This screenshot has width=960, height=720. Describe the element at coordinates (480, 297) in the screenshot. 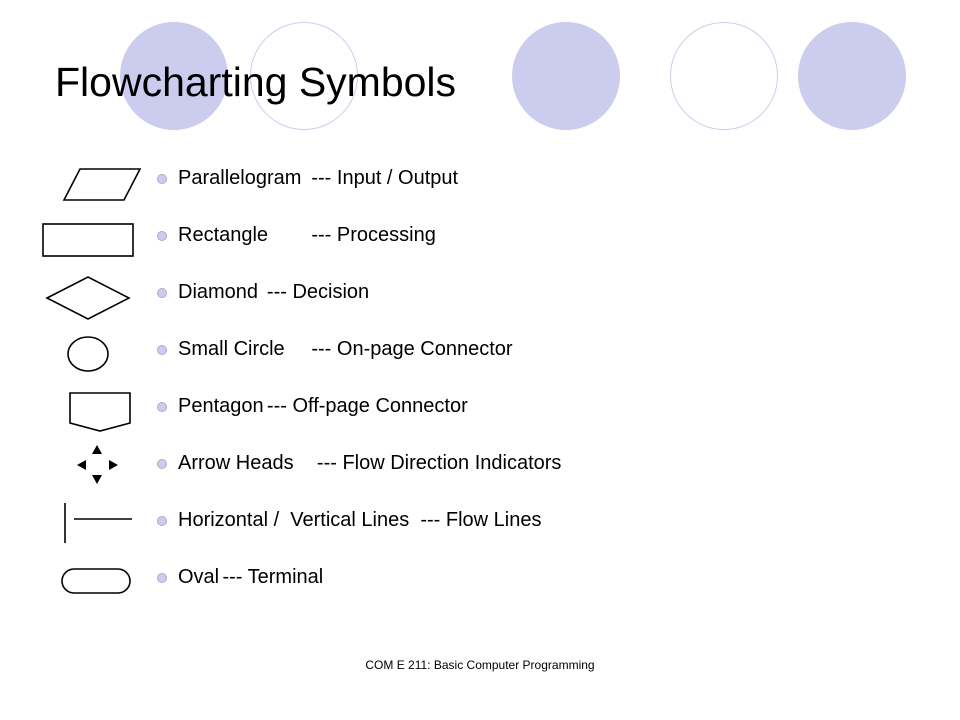

I see `list-item: Diamond --- Decision` at that location.